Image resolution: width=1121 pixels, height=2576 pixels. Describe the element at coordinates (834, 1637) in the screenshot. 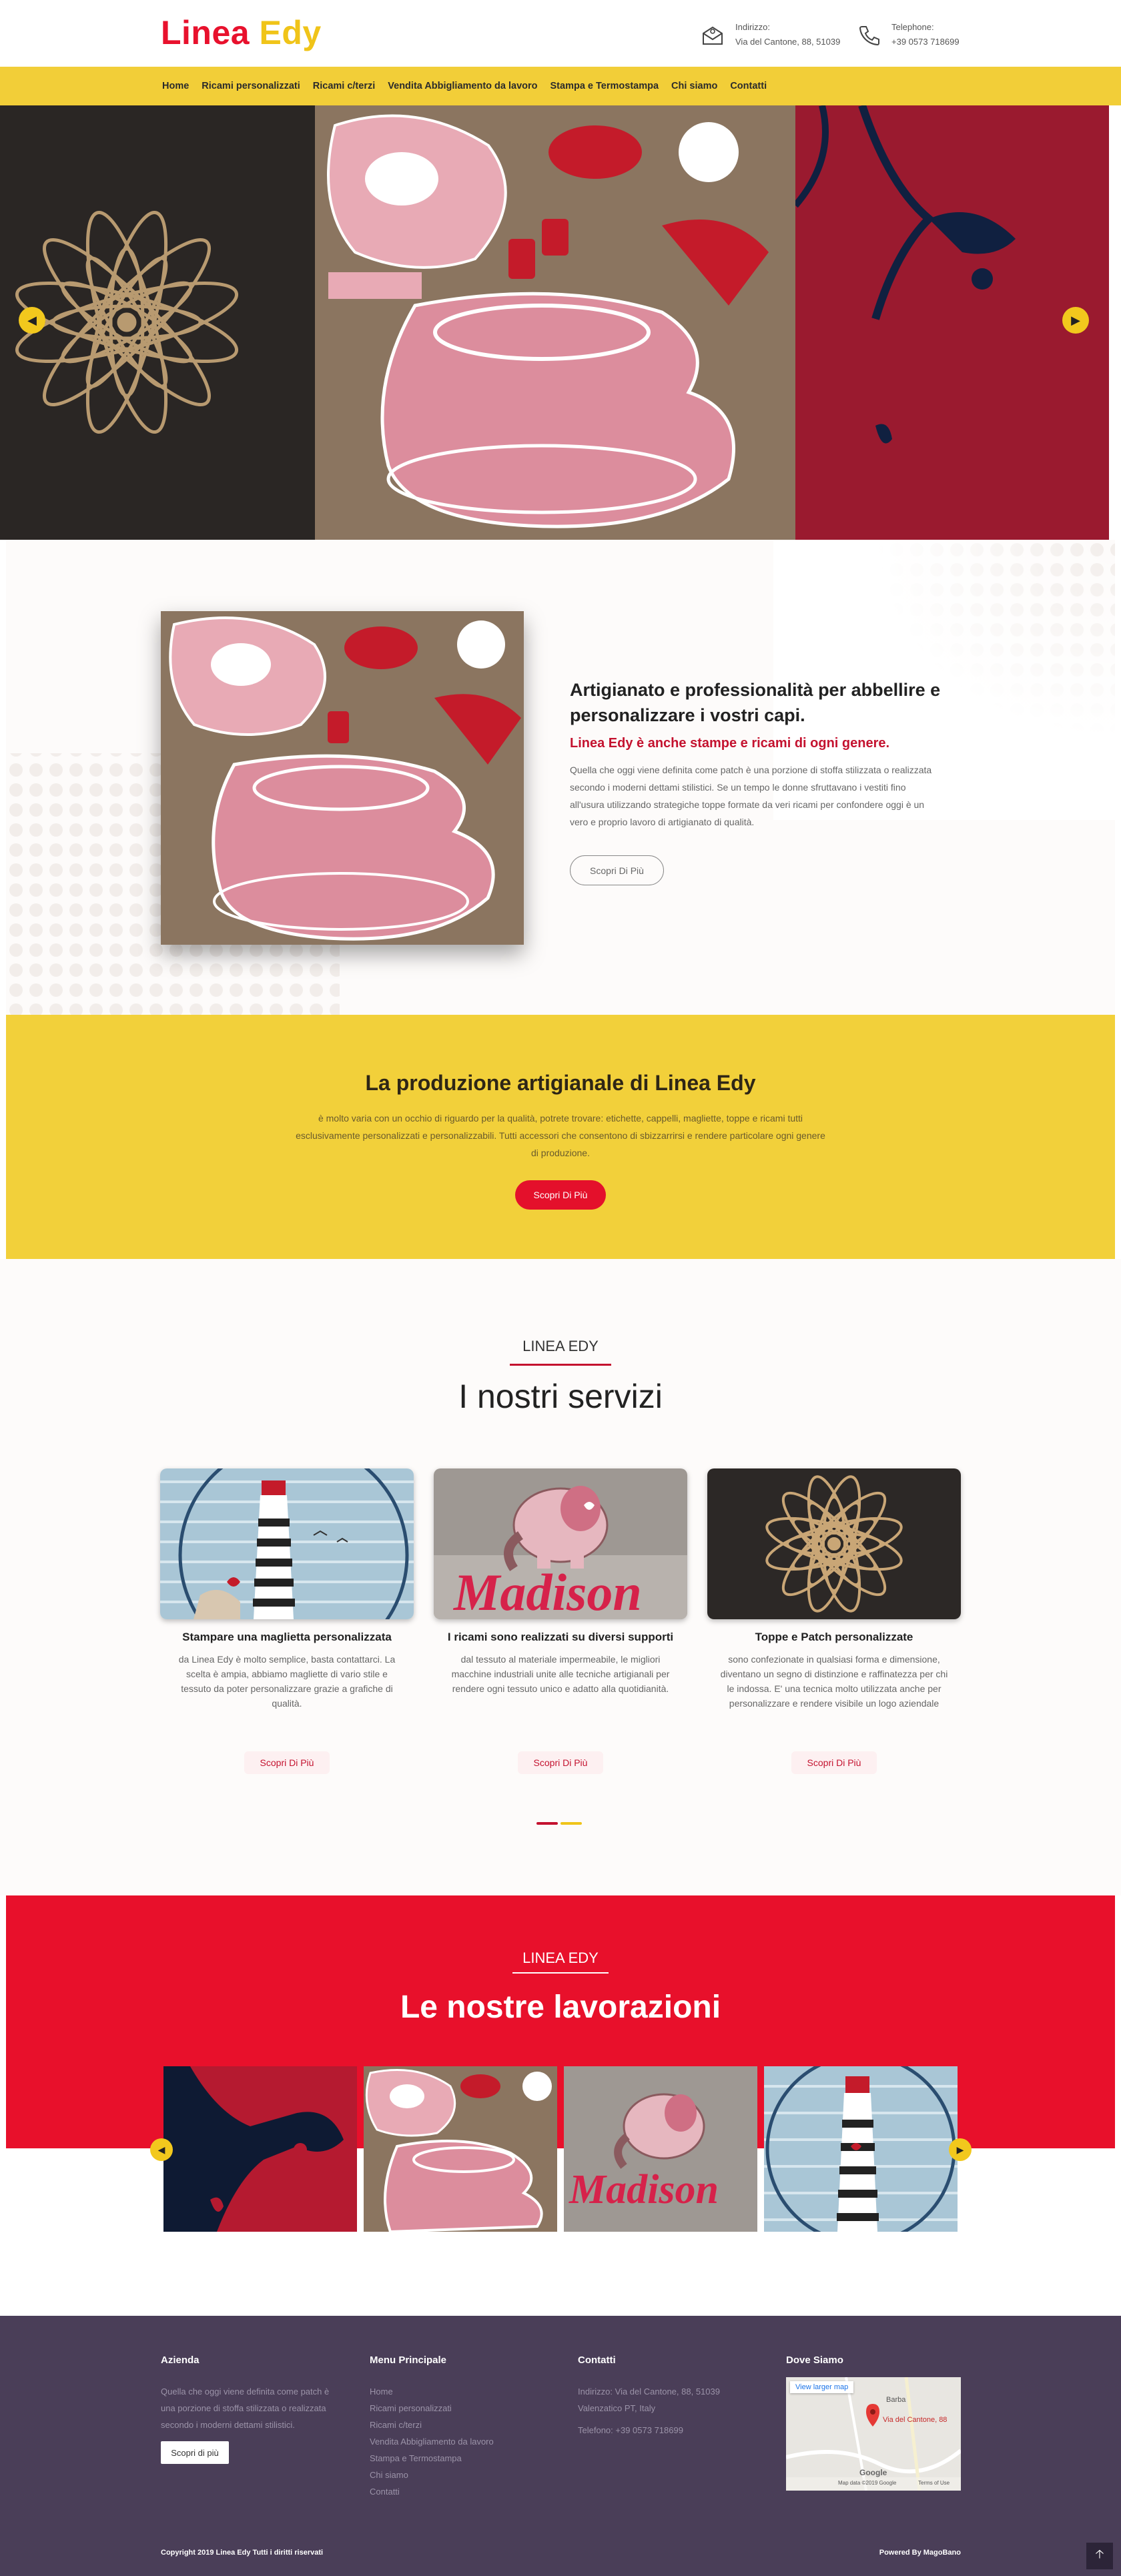

I see `service-title: Toppe e Patch personalizzate` at that location.